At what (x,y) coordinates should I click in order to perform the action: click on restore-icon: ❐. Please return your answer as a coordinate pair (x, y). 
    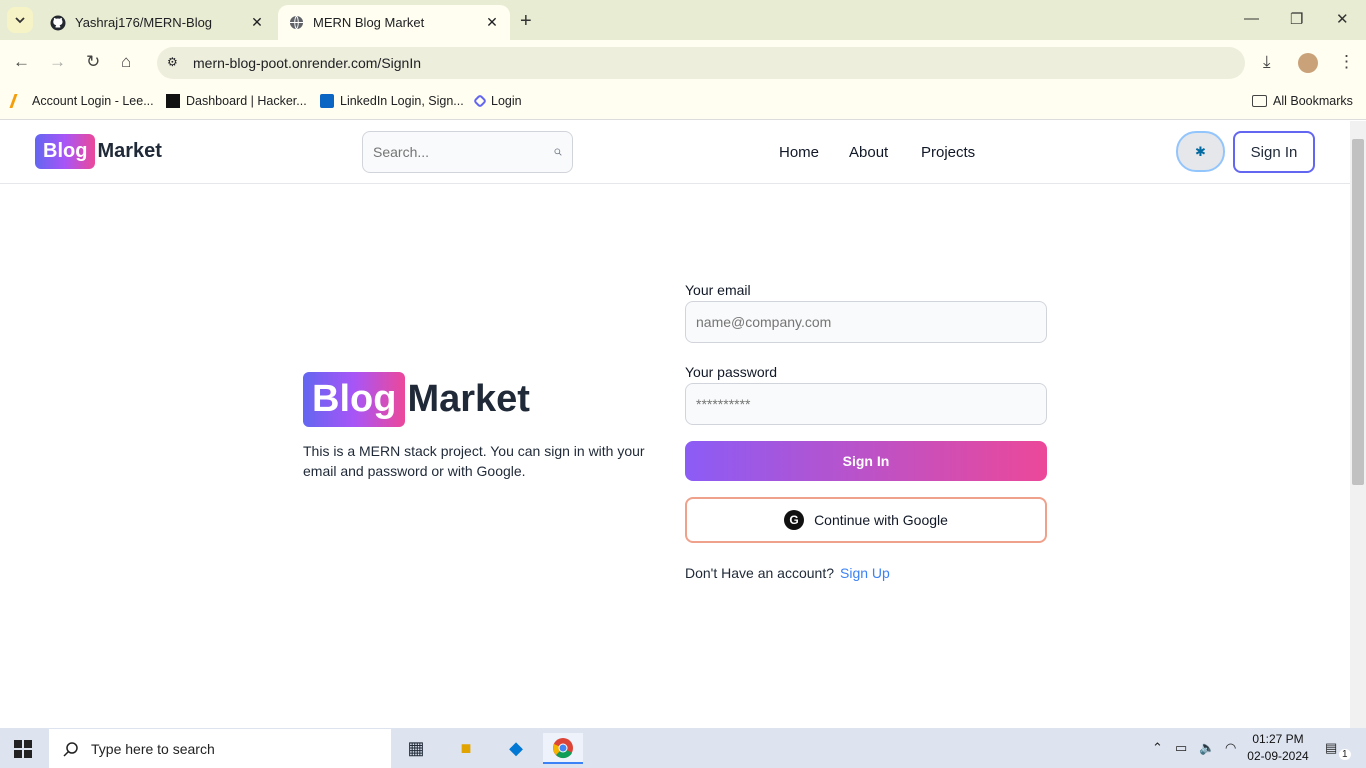
    Looking at the image, I should click on (1296, 19).